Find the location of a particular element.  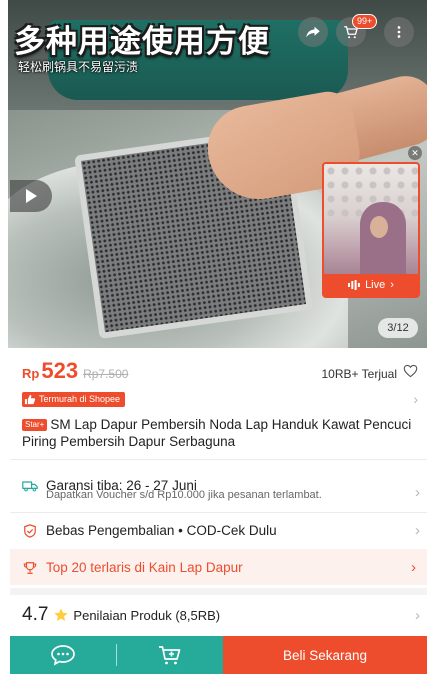

live-host is located at coordinates (383, 243).